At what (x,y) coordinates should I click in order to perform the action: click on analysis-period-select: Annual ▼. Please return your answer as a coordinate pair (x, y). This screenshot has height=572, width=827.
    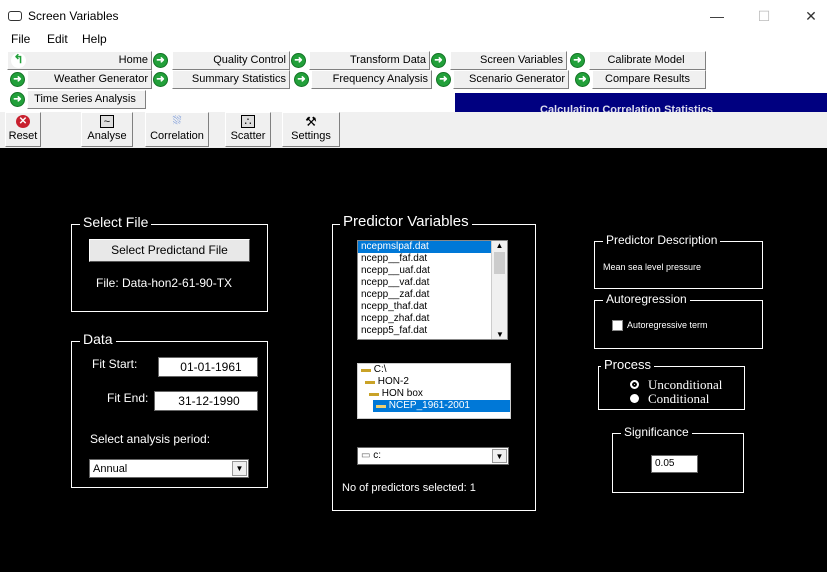
    Looking at the image, I should click on (169, 468).